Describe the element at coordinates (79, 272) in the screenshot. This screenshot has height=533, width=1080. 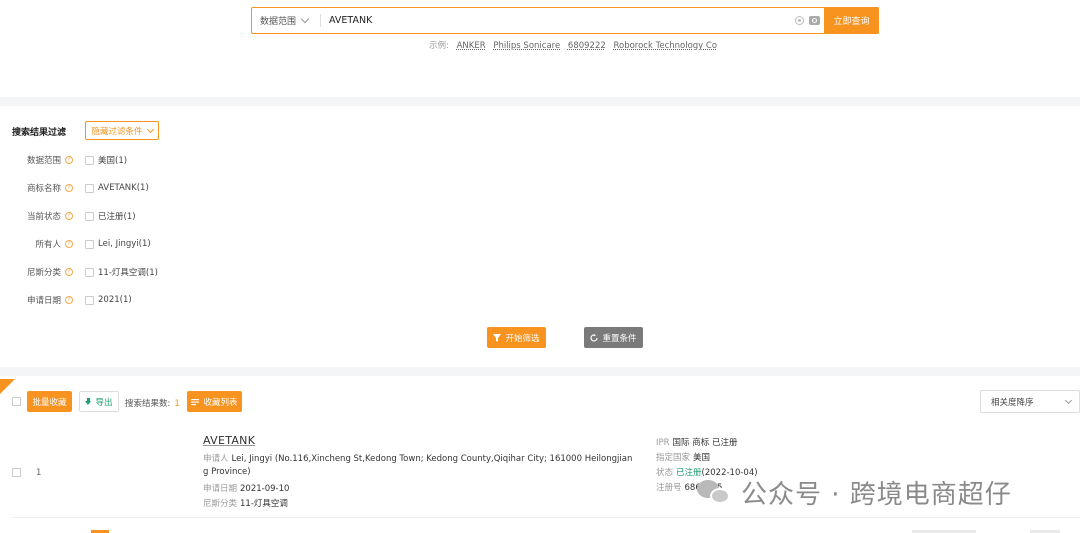
I see `filter-row-nice-class: 尼斯分类 ? 11-灯具空调(1)` at that location.